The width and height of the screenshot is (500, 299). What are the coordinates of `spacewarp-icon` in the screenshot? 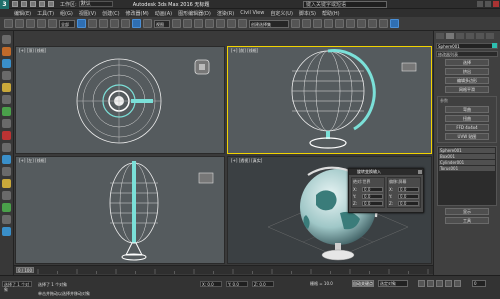 It's located at (6, 171).